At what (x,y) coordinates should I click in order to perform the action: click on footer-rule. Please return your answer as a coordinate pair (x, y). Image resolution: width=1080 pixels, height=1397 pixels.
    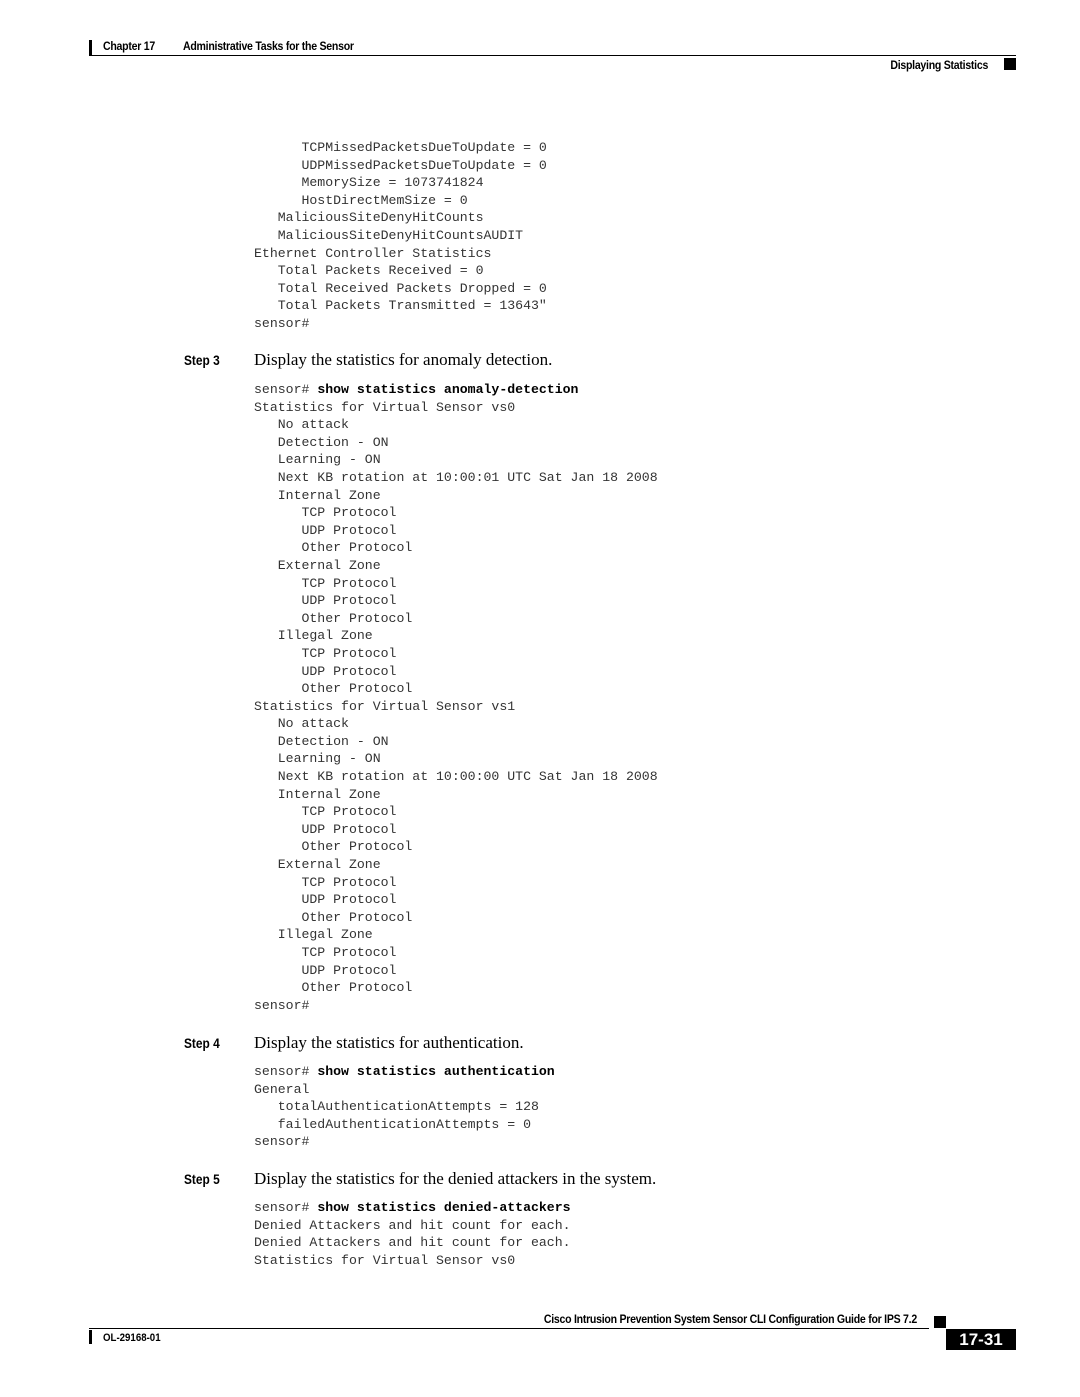
    Looking at the image, I should click on (509, 1328).